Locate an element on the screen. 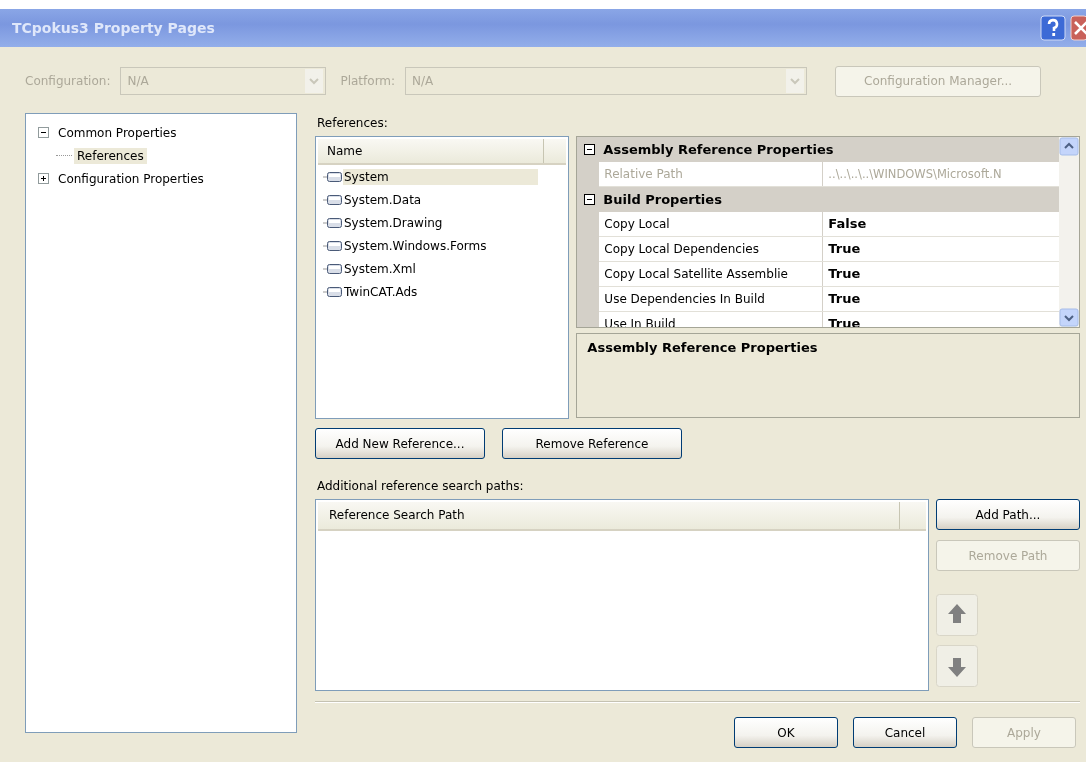 Image resolution: width=1086 pixels, height=762 pixels. property-name: Use Dependencies In Build is located at coordinates (711, 299).